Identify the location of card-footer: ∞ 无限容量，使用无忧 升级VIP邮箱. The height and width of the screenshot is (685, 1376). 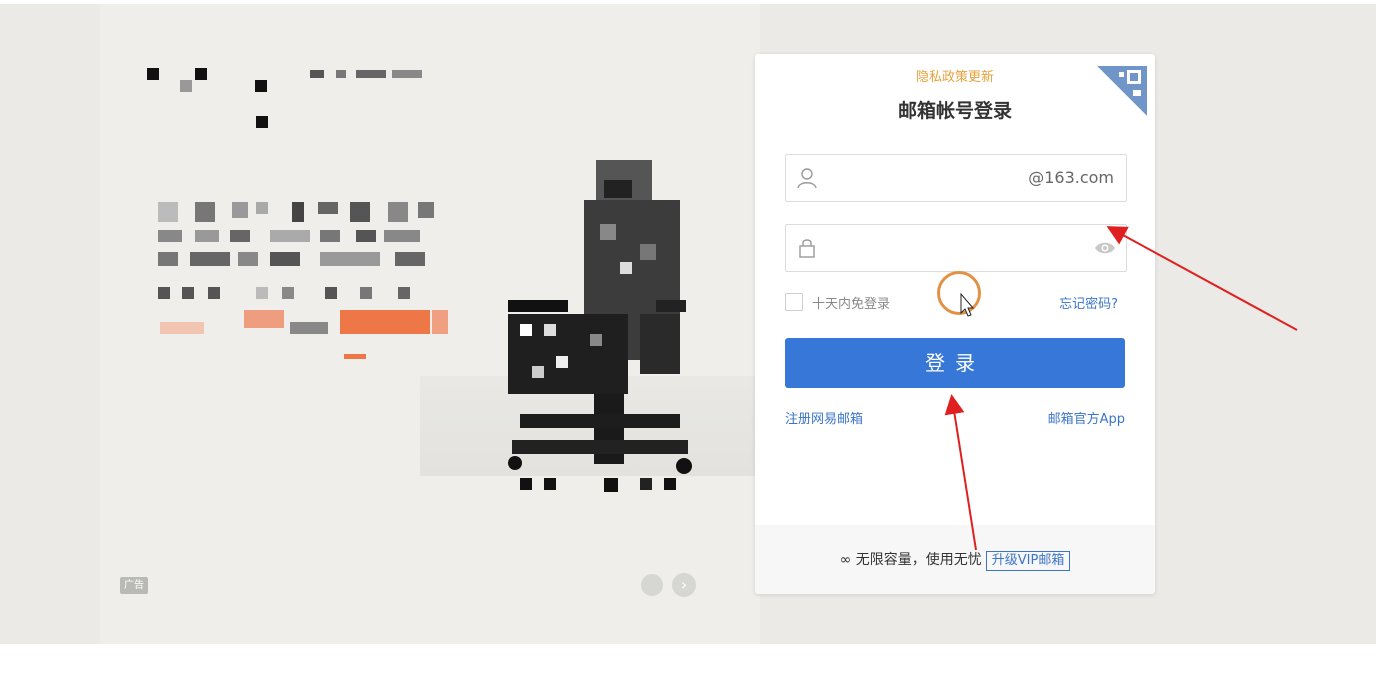
(955, 559).